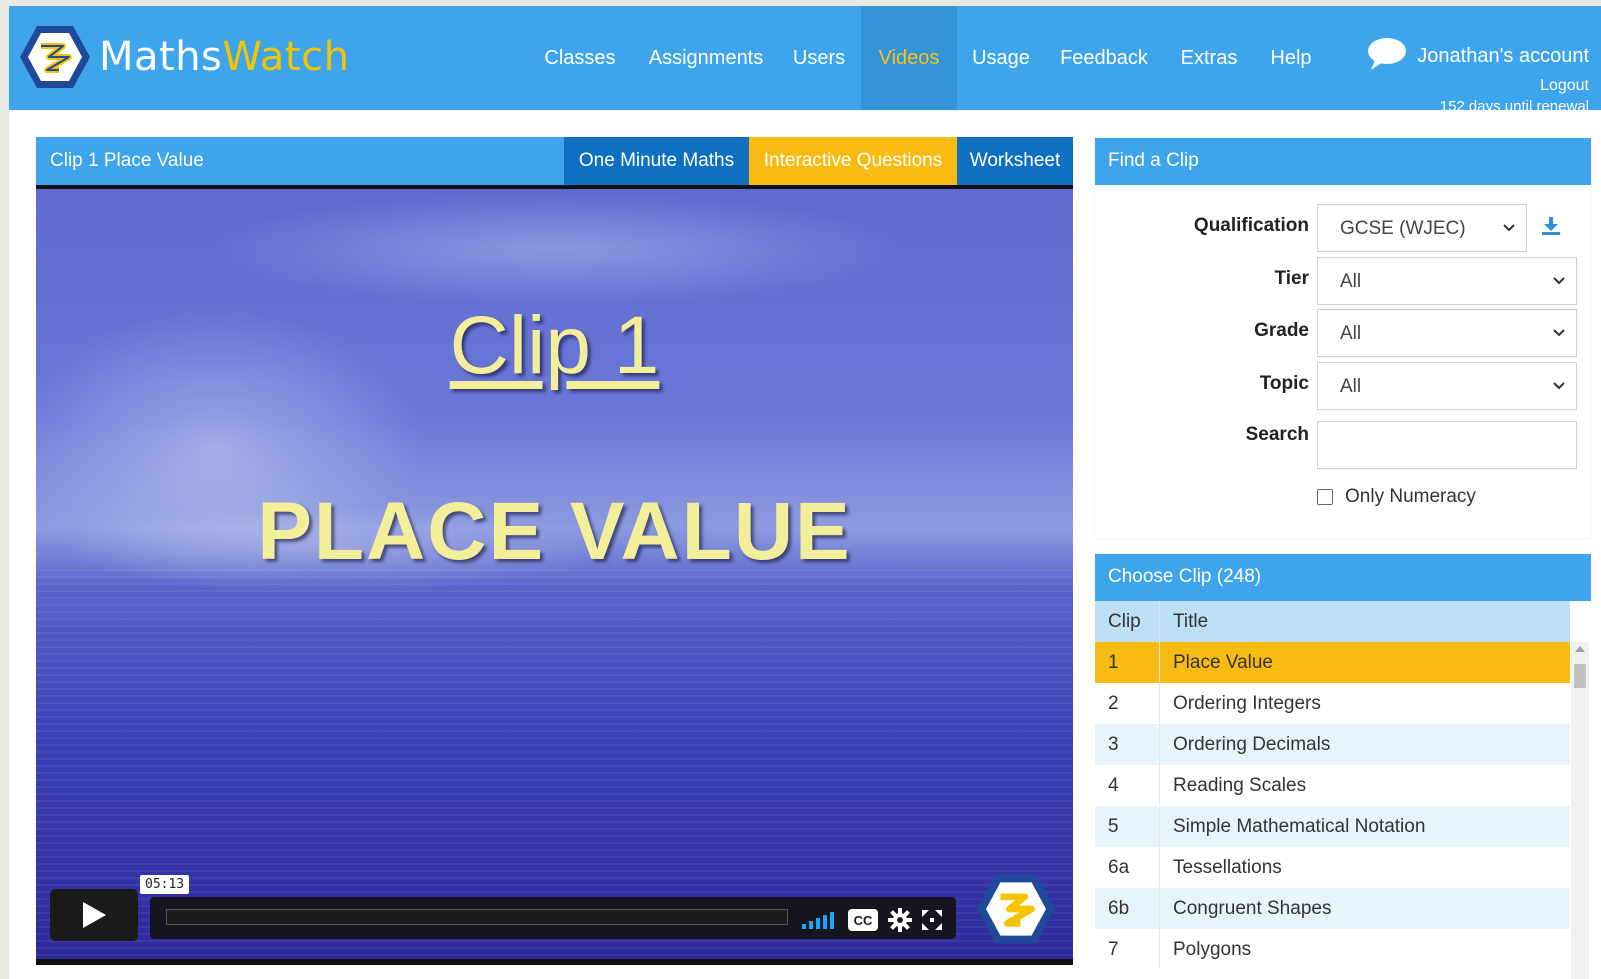 The width and height of the screenshot is (1601, 979). Describe the element at coordinates (1113, 744) in the screenshot. I see `clip-number: 3` at that location.